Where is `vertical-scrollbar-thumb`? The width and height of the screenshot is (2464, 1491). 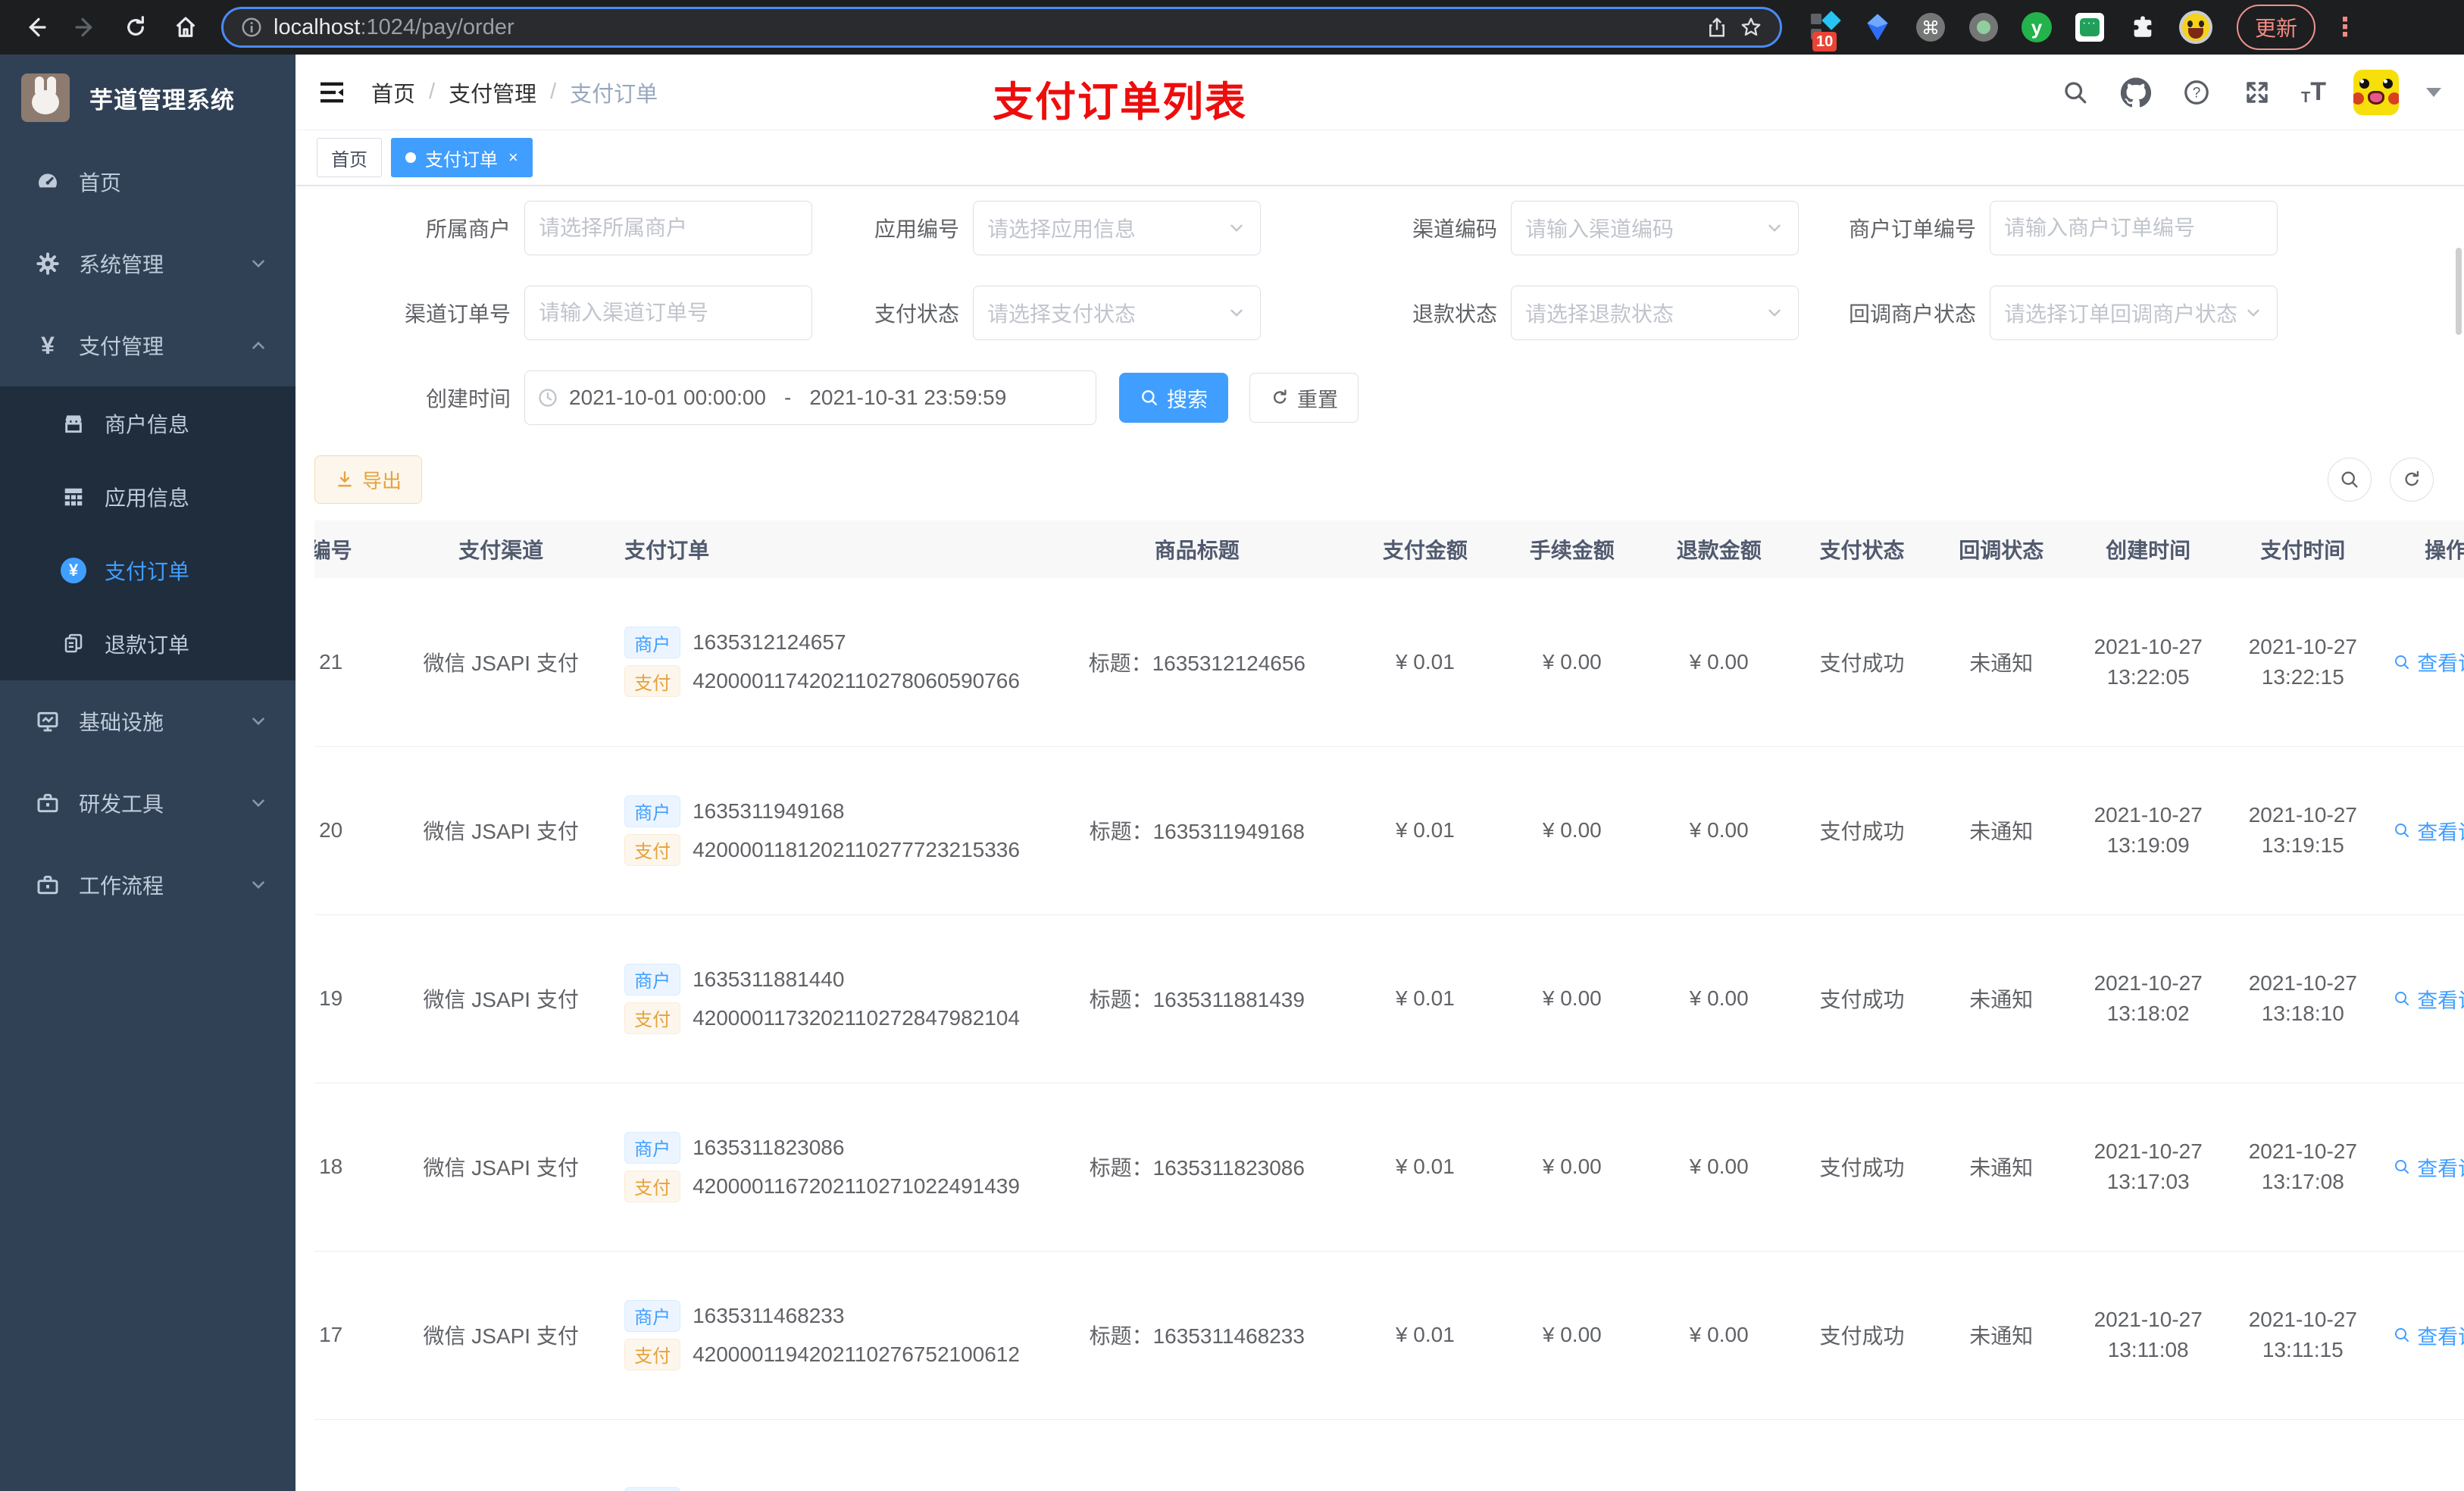
vertical-scrollbar-thumb is located at coordinates (2459, 291).